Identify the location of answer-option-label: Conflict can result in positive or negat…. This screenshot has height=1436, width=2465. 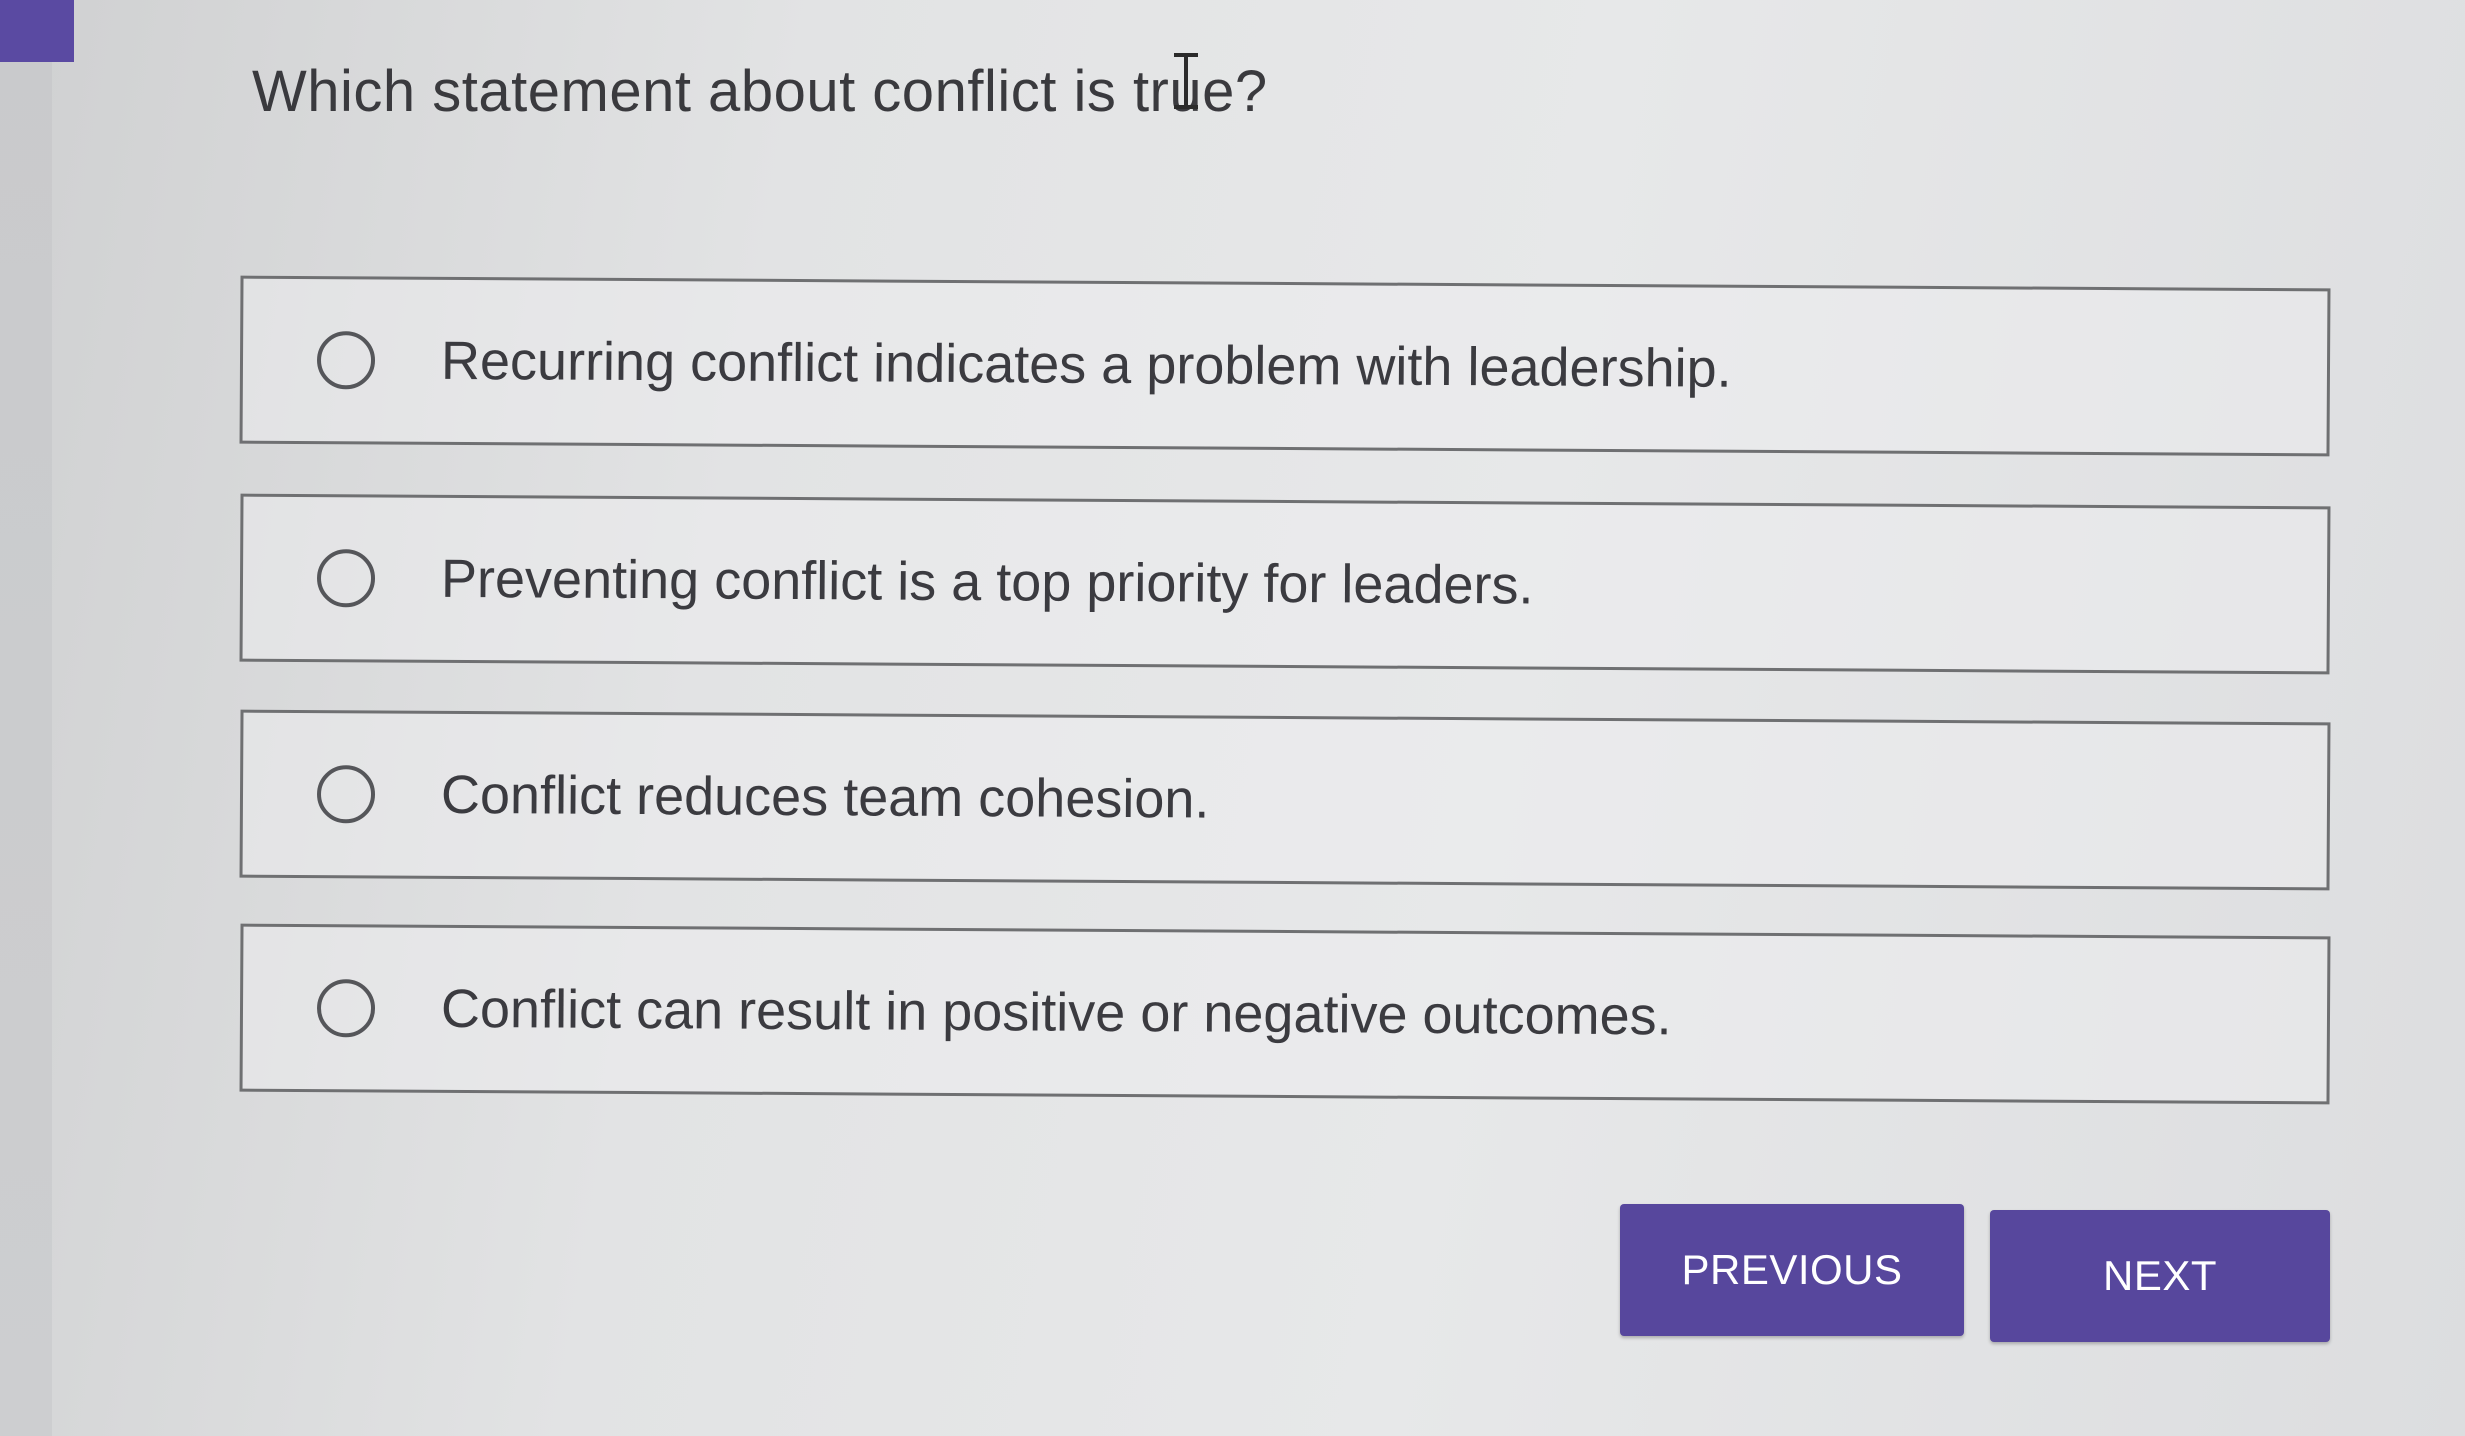
(1056, 1012).